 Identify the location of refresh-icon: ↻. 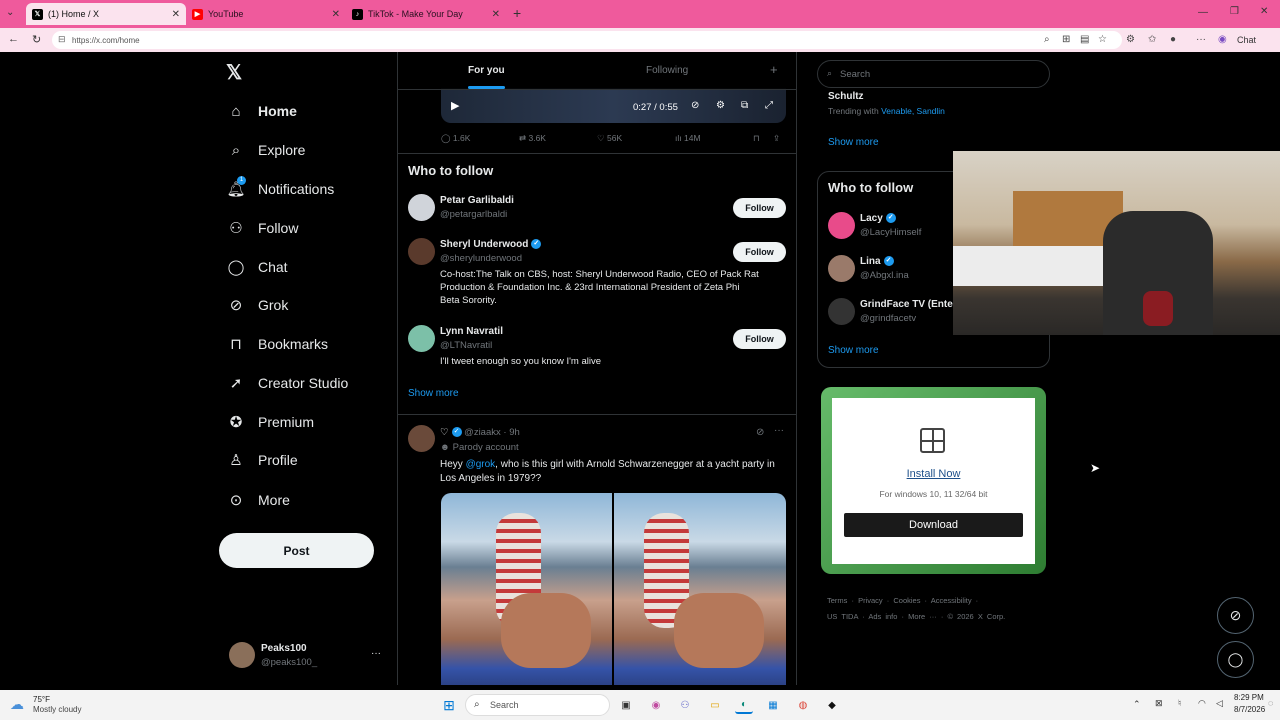
(36, 39).